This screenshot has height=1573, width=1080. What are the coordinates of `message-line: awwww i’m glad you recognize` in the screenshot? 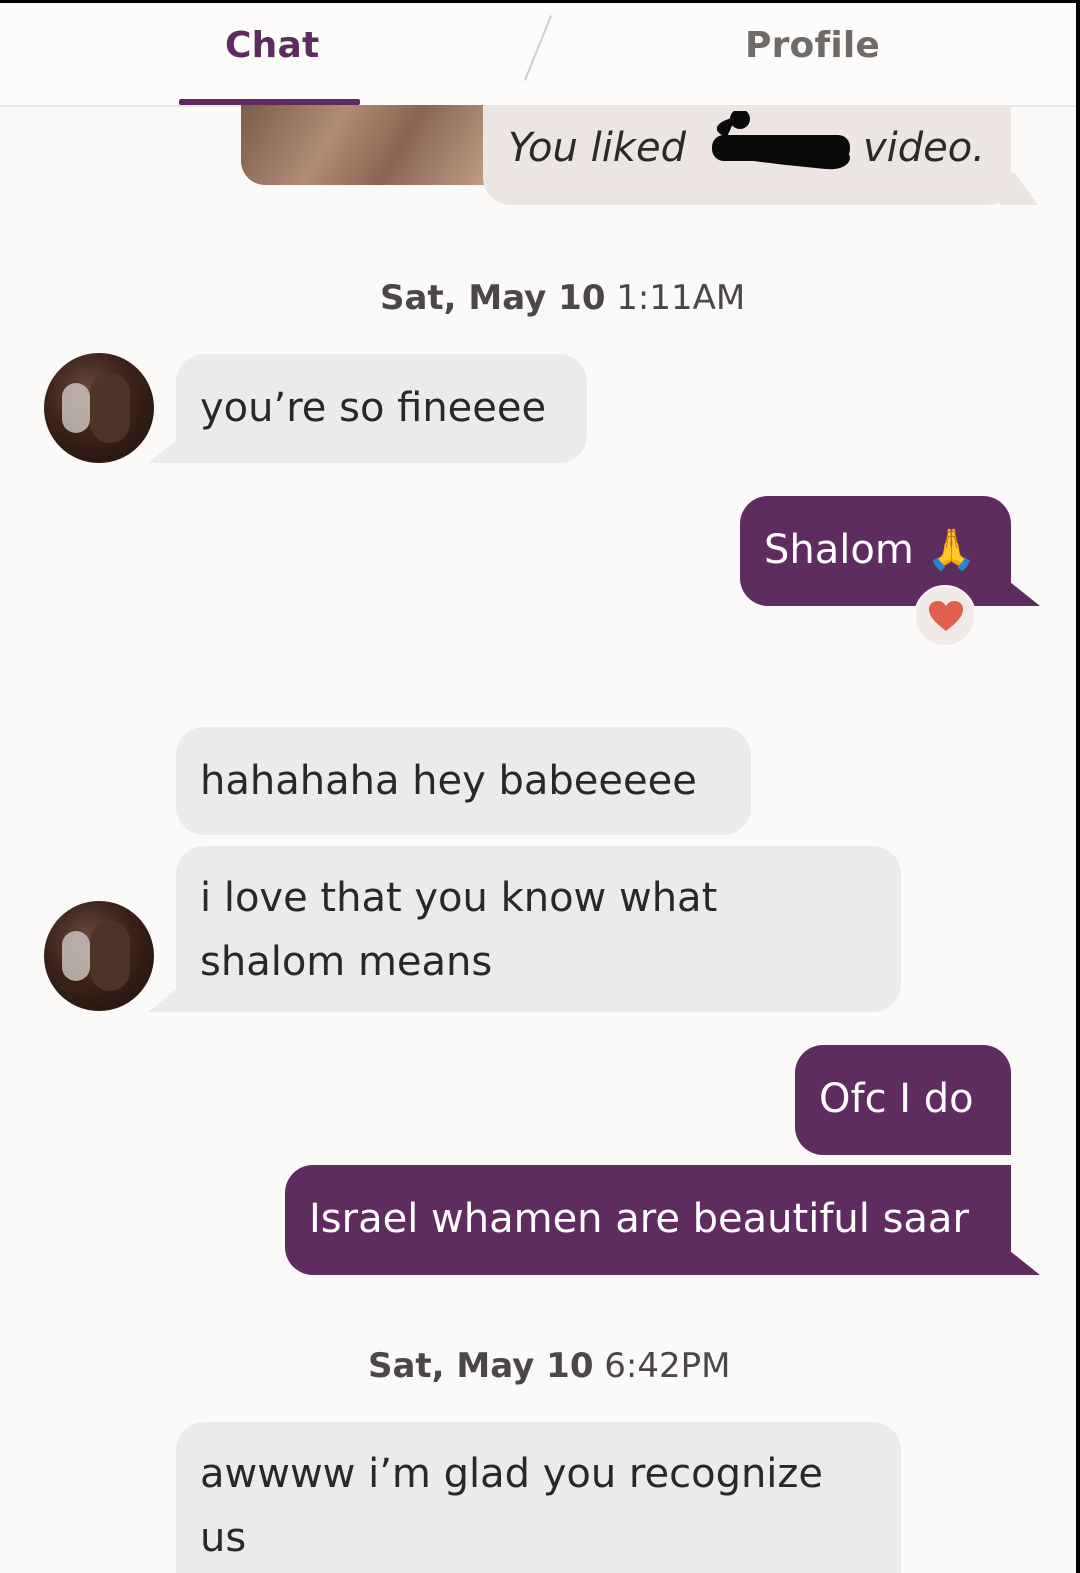 It's located at (512, 1474).